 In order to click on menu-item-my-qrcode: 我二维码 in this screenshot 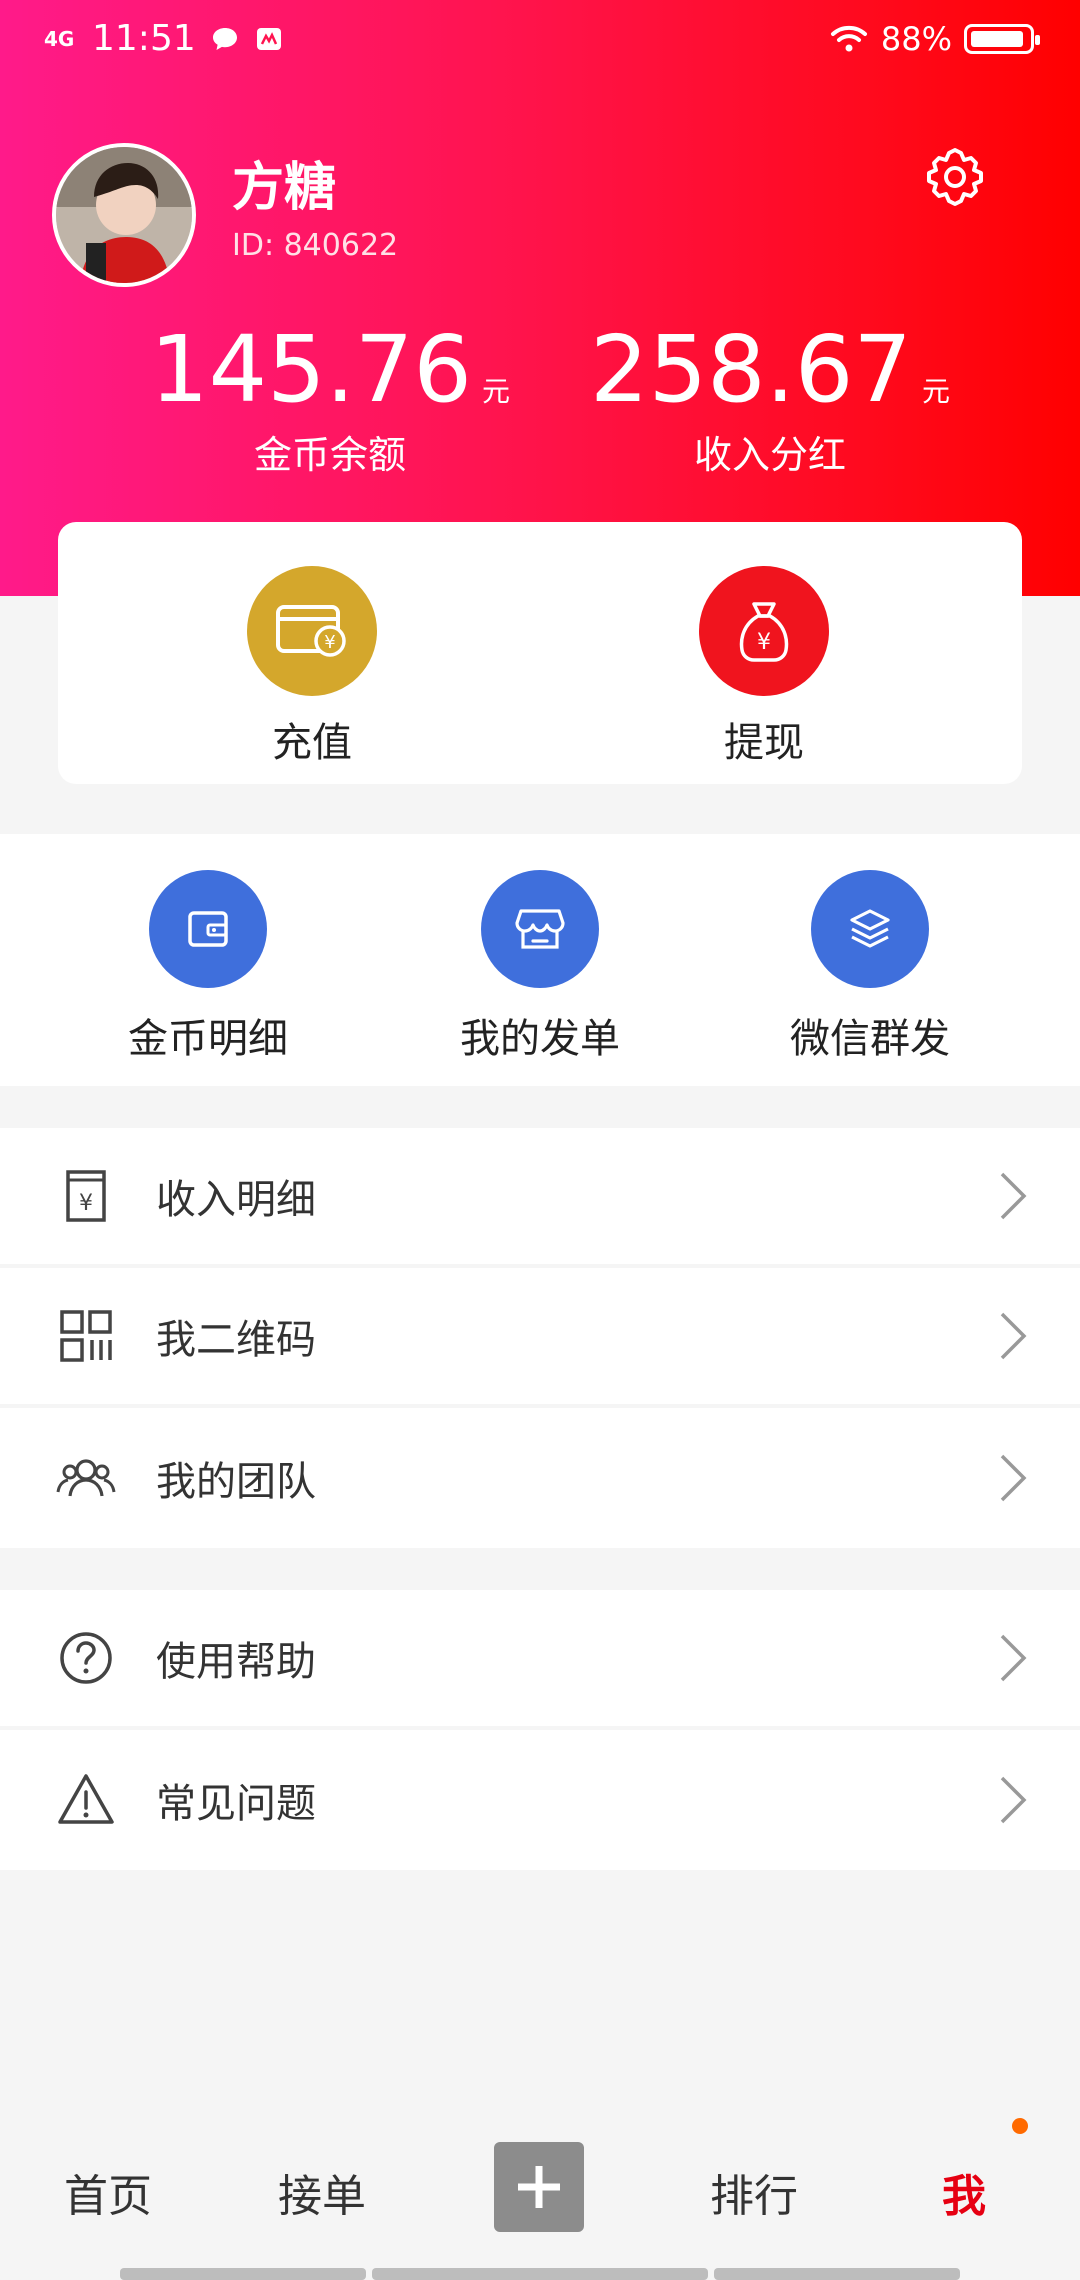, I will do `click(540, 1338)`.